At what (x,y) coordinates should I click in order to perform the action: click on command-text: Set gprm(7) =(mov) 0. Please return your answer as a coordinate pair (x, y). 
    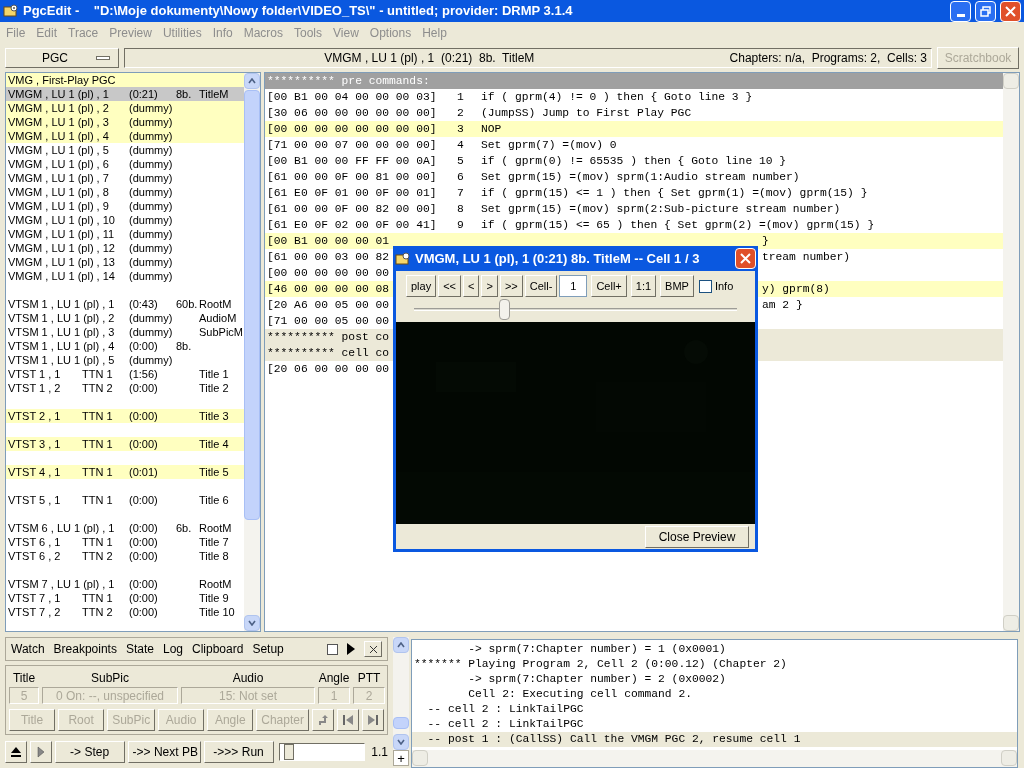
    Looking at the image, I should click on (549, 145).